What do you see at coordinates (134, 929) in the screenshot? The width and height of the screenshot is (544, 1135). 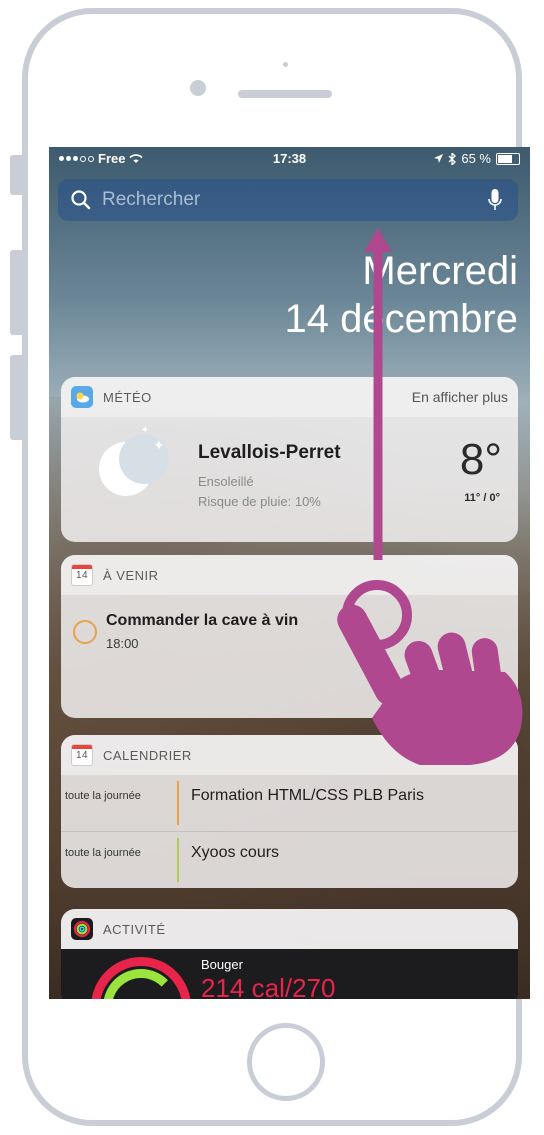 I see `widget-title: ACTIVITÉ` at bounding box center [134, 929].